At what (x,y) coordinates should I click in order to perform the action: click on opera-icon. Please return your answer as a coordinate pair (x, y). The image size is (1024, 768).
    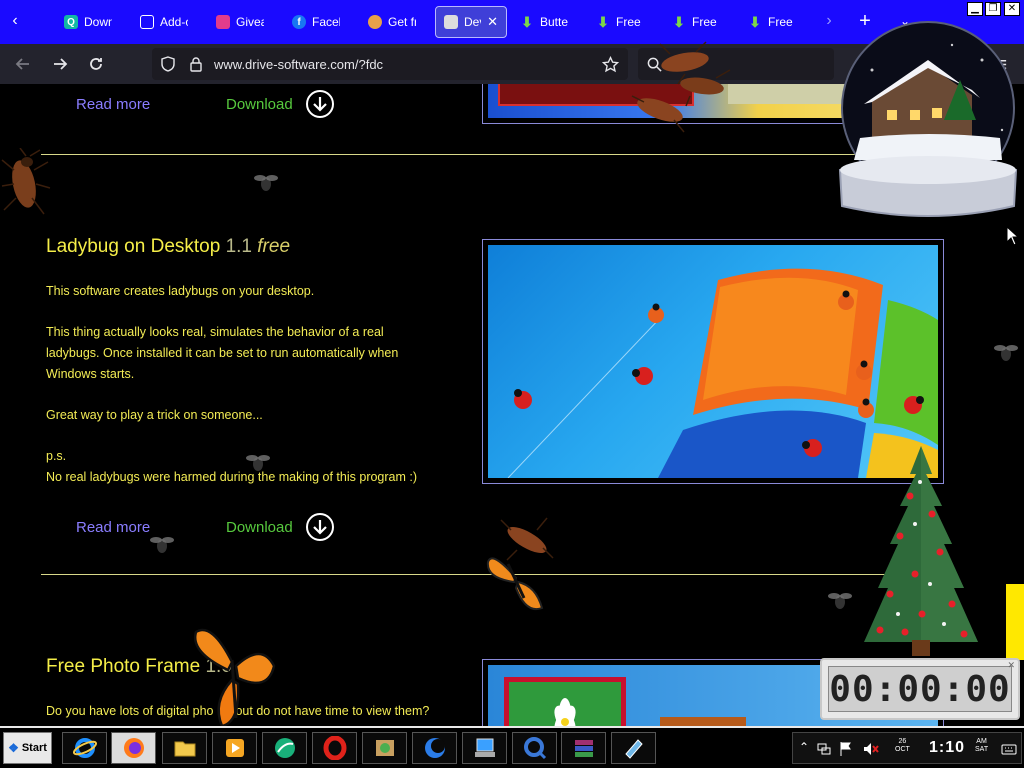
    Looking at the image, I should click on (334, 748).